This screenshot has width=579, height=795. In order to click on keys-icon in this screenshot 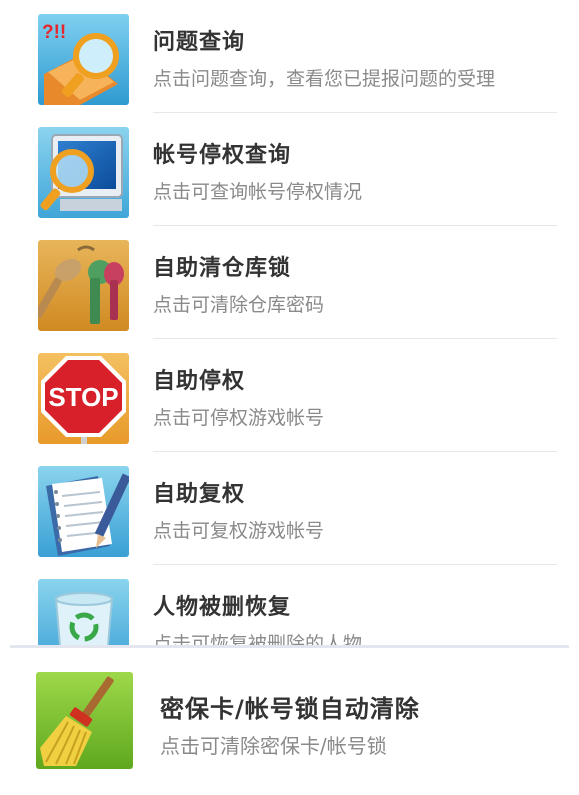, I will do `click(83, 285)`.